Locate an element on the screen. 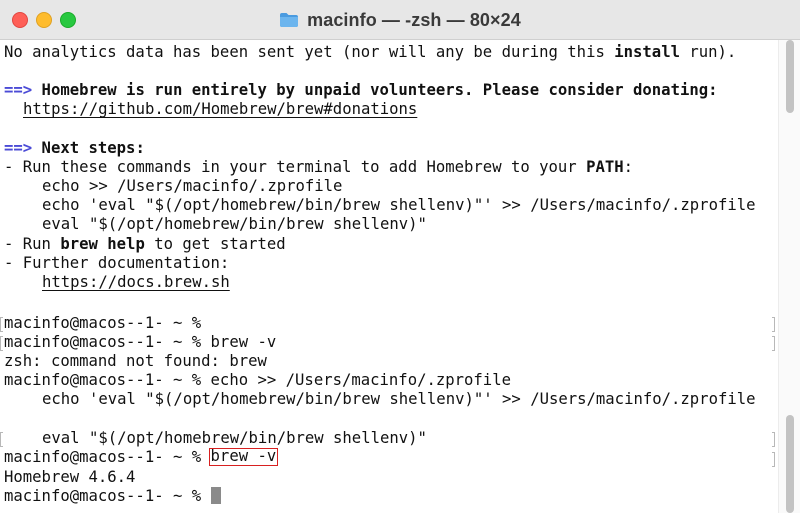  highlighted-command: brew -v is located at coordinates (243, 456).